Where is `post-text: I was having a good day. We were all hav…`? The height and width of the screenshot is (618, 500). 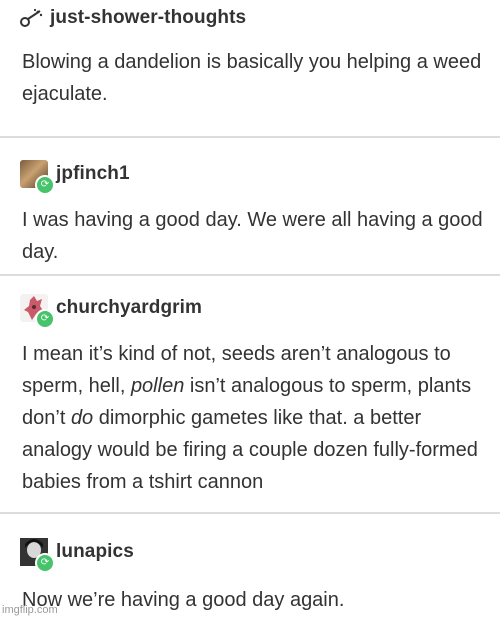
post-text: I was having a good day. We were all hav… is located at coordinates (252, 236).